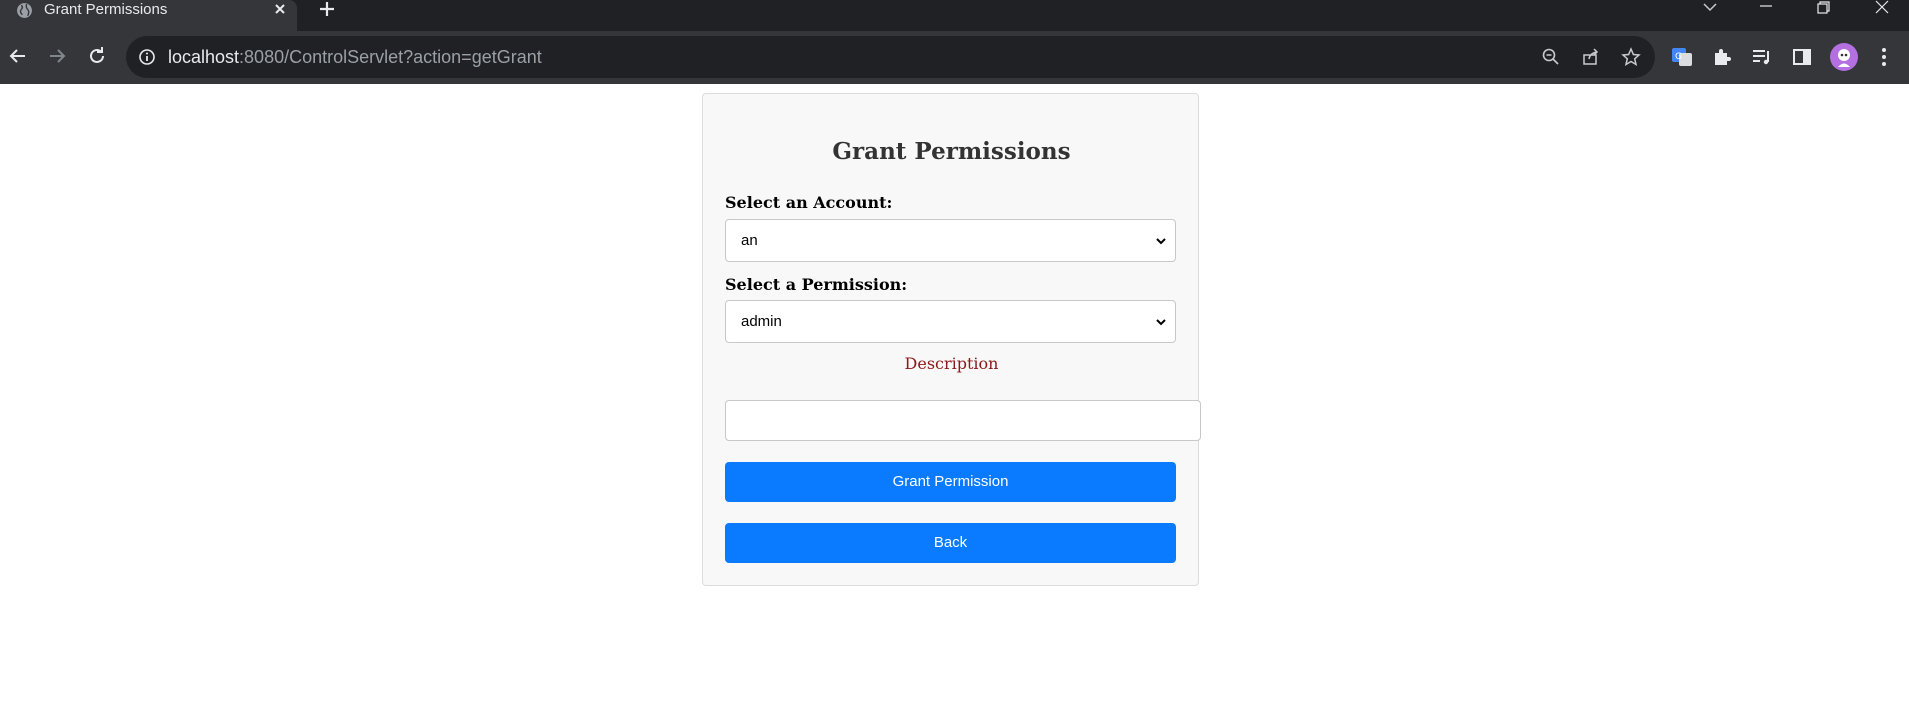  What do you see at coordinates (749, 240) in the screenshot?
I see `account-select-value: an` at bounding box center [749, 240].